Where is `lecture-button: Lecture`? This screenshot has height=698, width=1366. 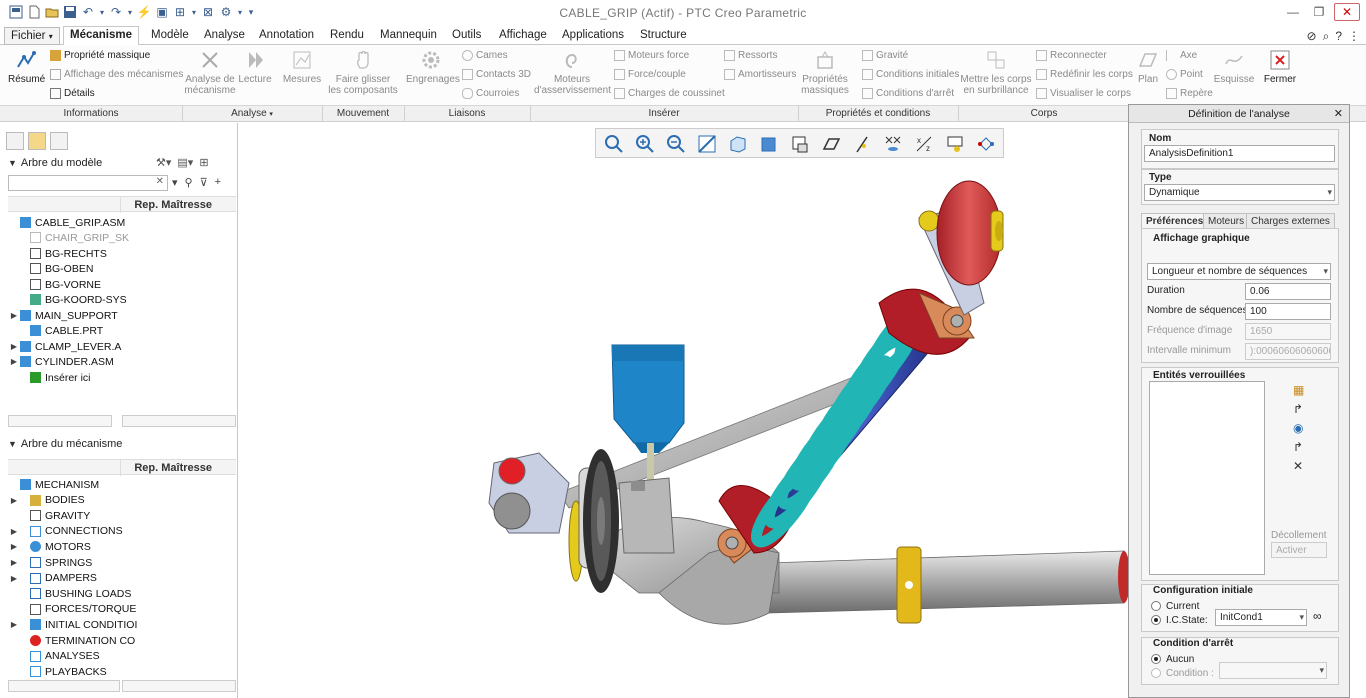
lecture-button: Lecture is located at coordinates (255, 67).